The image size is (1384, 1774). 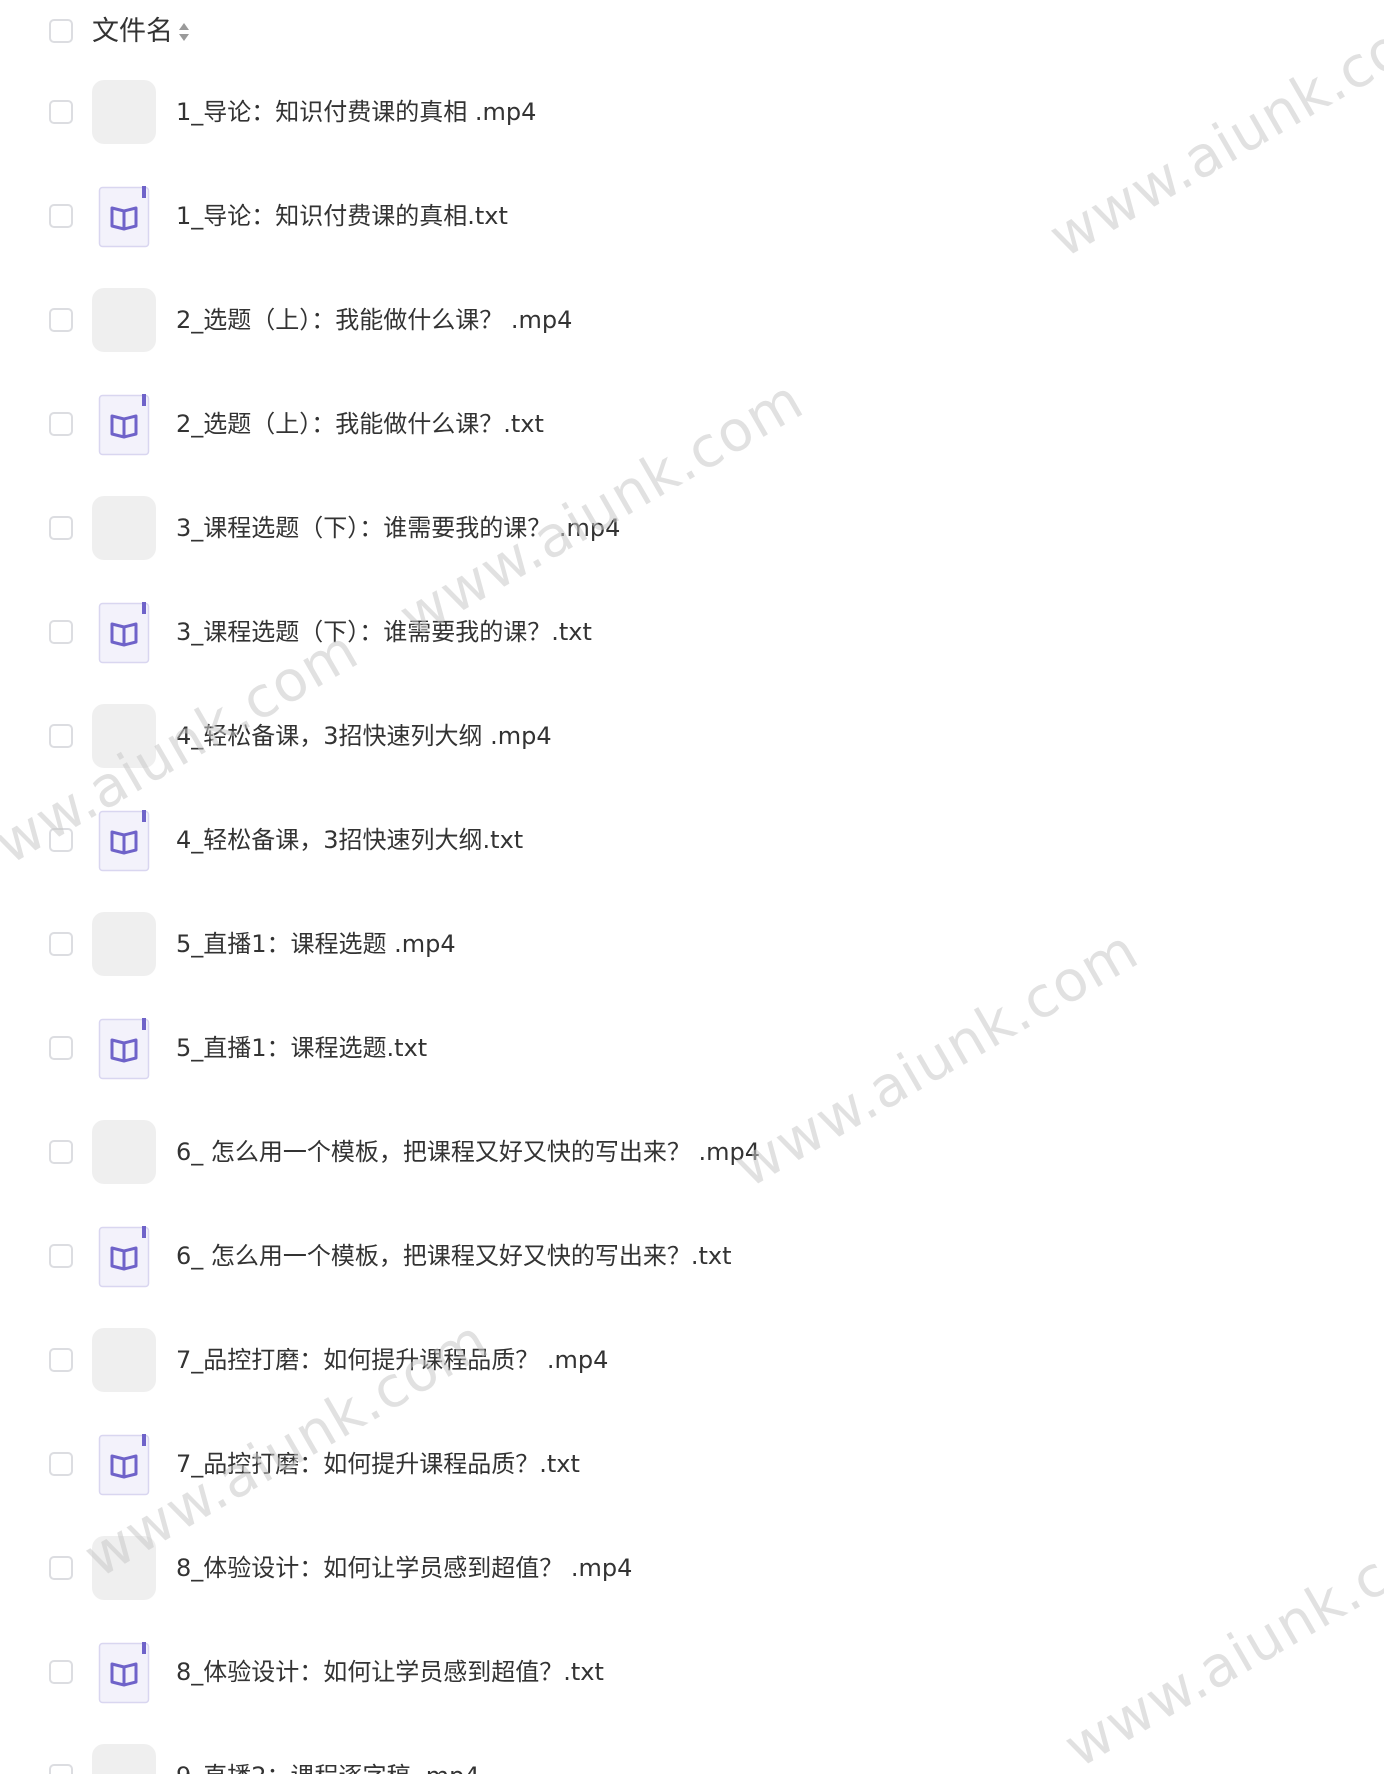 I want to click on file-row: 8_体验设计：如何让学员感到超值？ .mp4, so click(x=692, y=1568).